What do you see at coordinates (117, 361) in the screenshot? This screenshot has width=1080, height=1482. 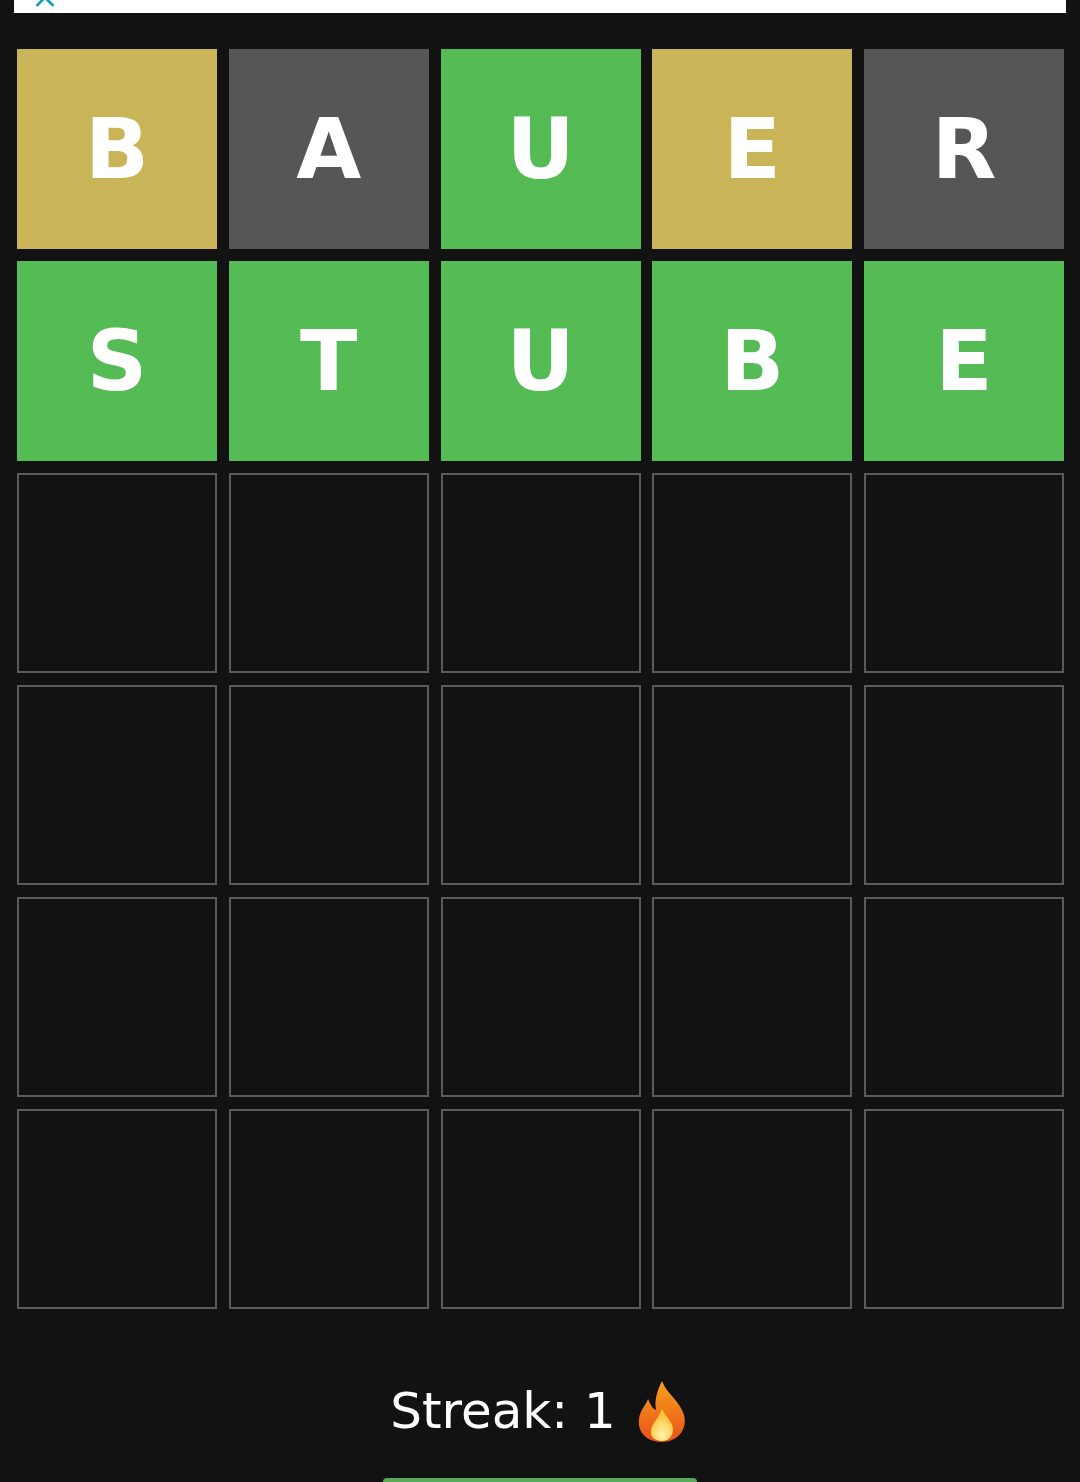 I see `tile-letter: S` at bounding box center [117, 361].